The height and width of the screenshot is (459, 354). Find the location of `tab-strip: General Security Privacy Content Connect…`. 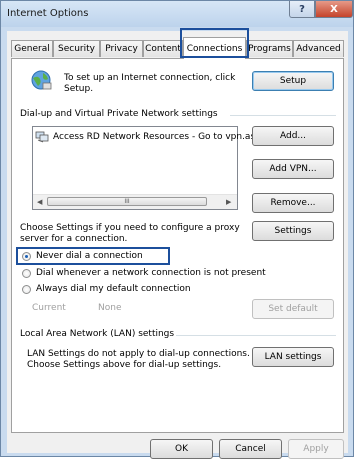

tab-strip: General Security Privacy Content Connect… is located at coordinates (177, 48).